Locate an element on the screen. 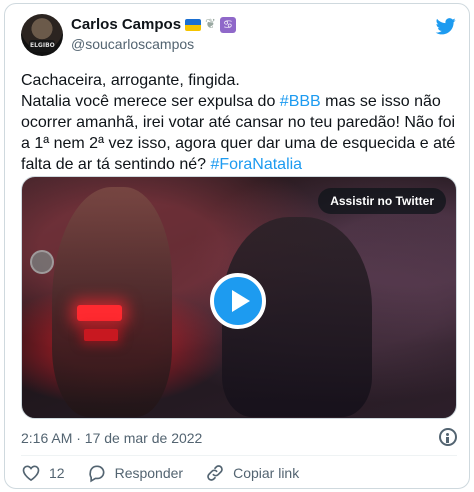  tweet-meta: 2:16 AM · 17 de mar de 2022 is located at coordinates (239, 438).